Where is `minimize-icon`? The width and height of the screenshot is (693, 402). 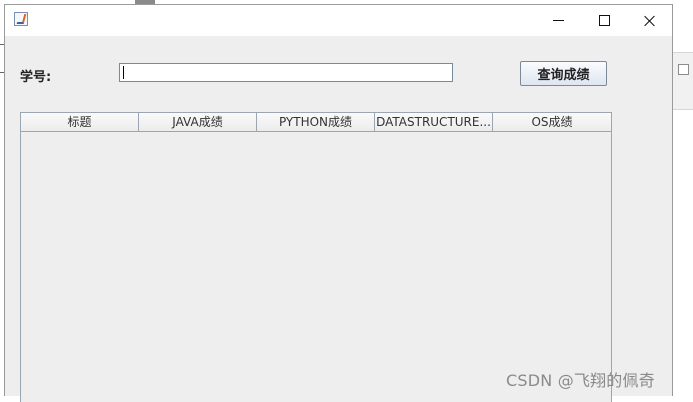 minimize-icon is located at coordinates (558, 20).